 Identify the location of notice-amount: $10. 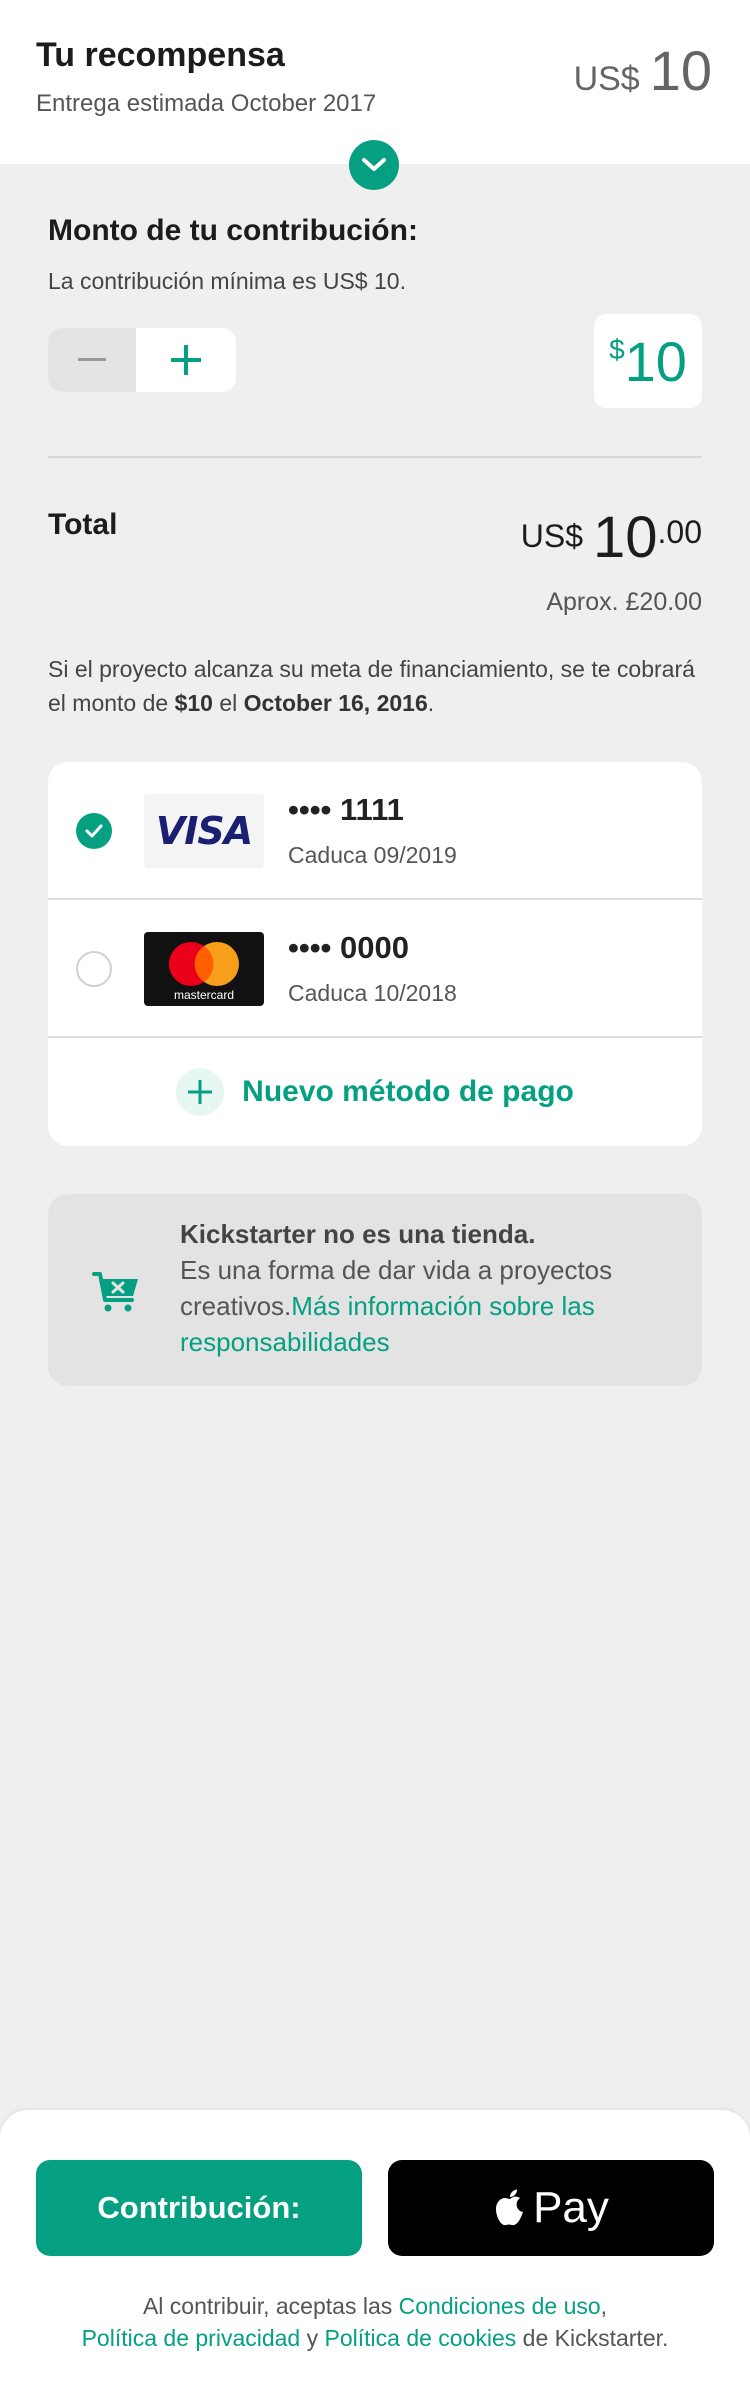
(193, 703).